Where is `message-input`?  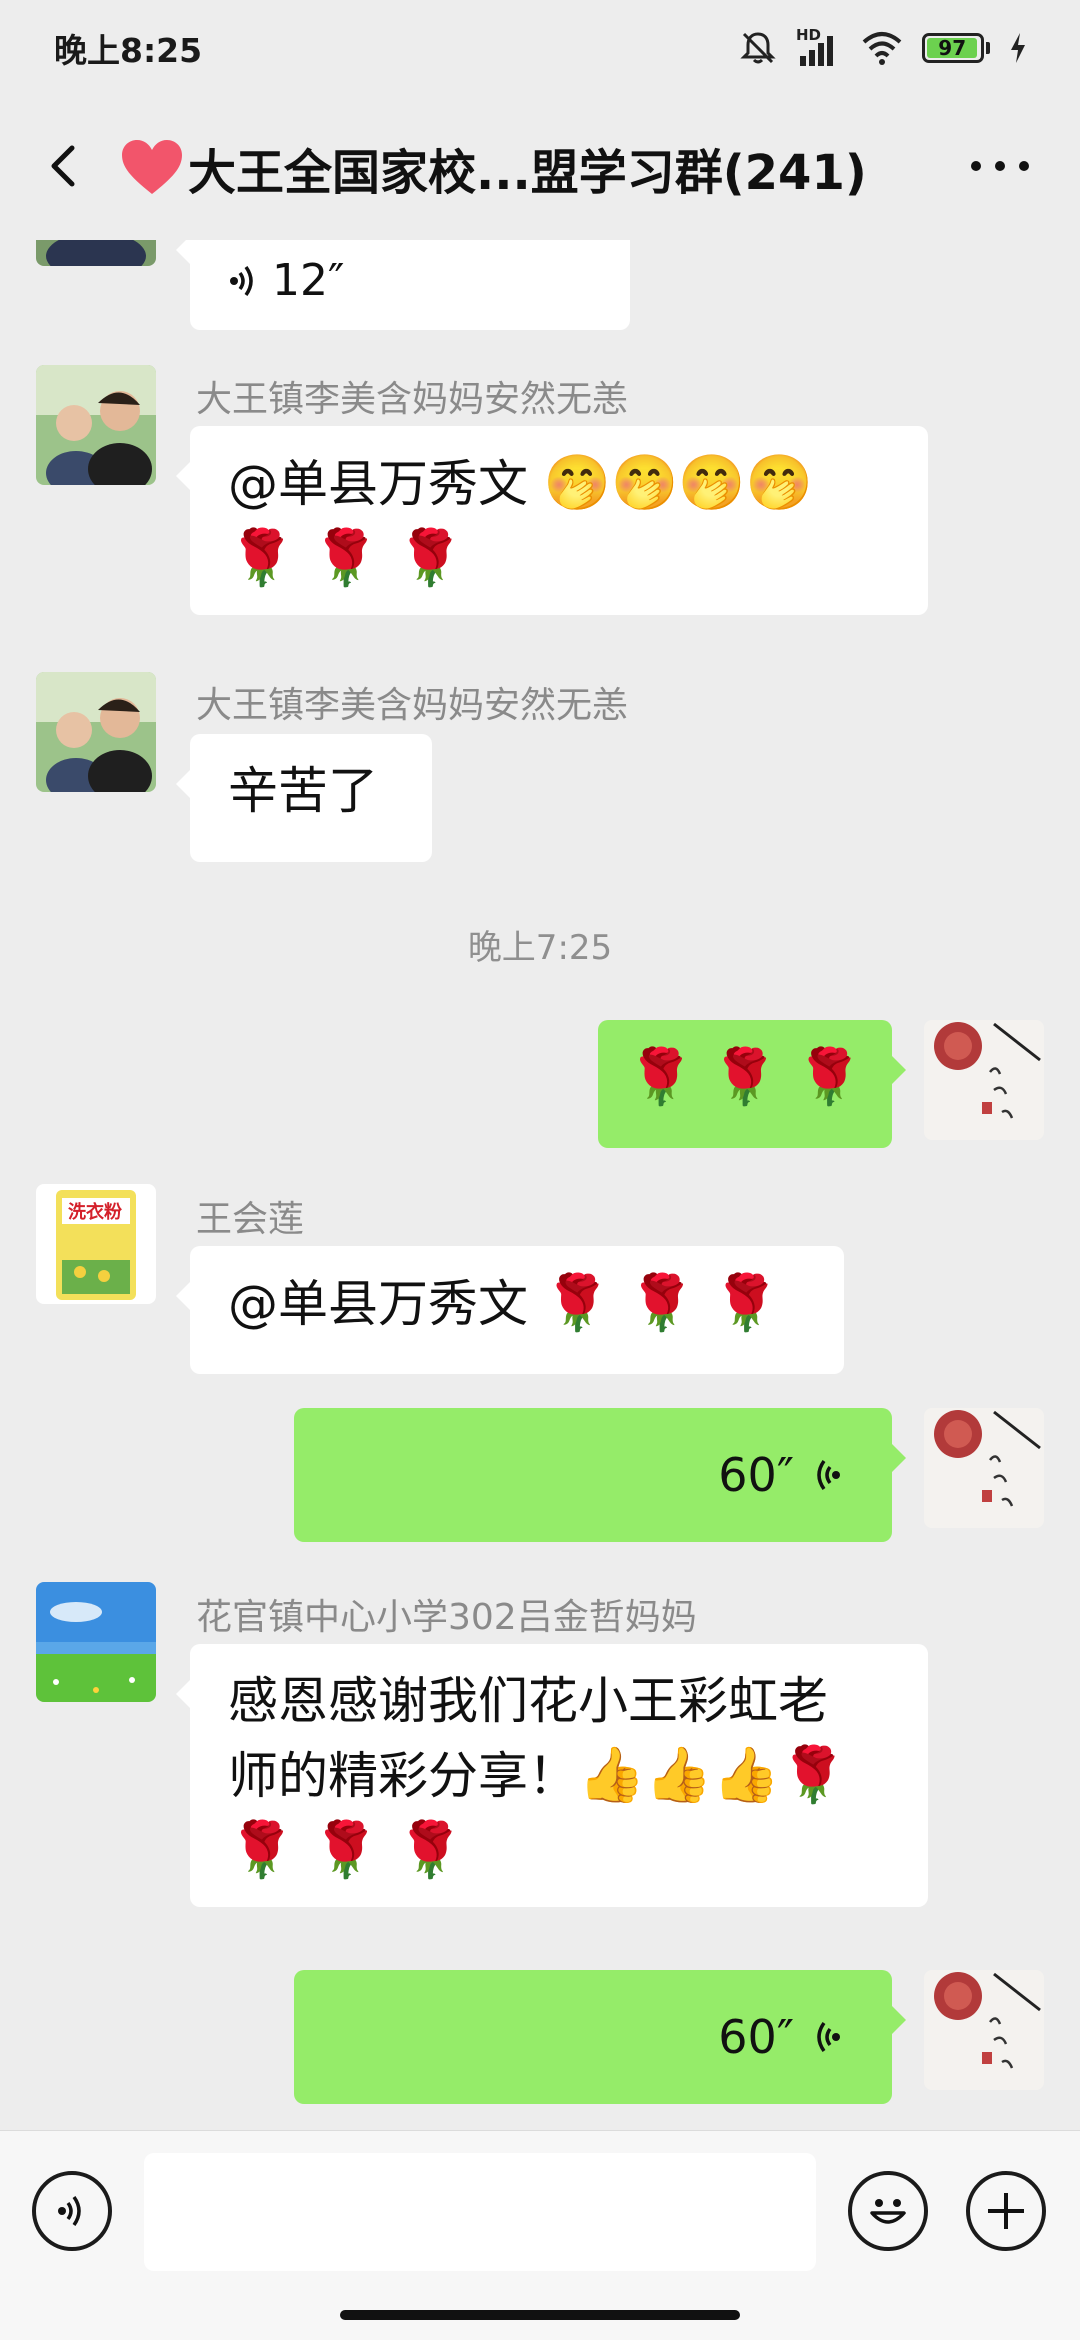 message-input is located at coordinates (480, 2212).